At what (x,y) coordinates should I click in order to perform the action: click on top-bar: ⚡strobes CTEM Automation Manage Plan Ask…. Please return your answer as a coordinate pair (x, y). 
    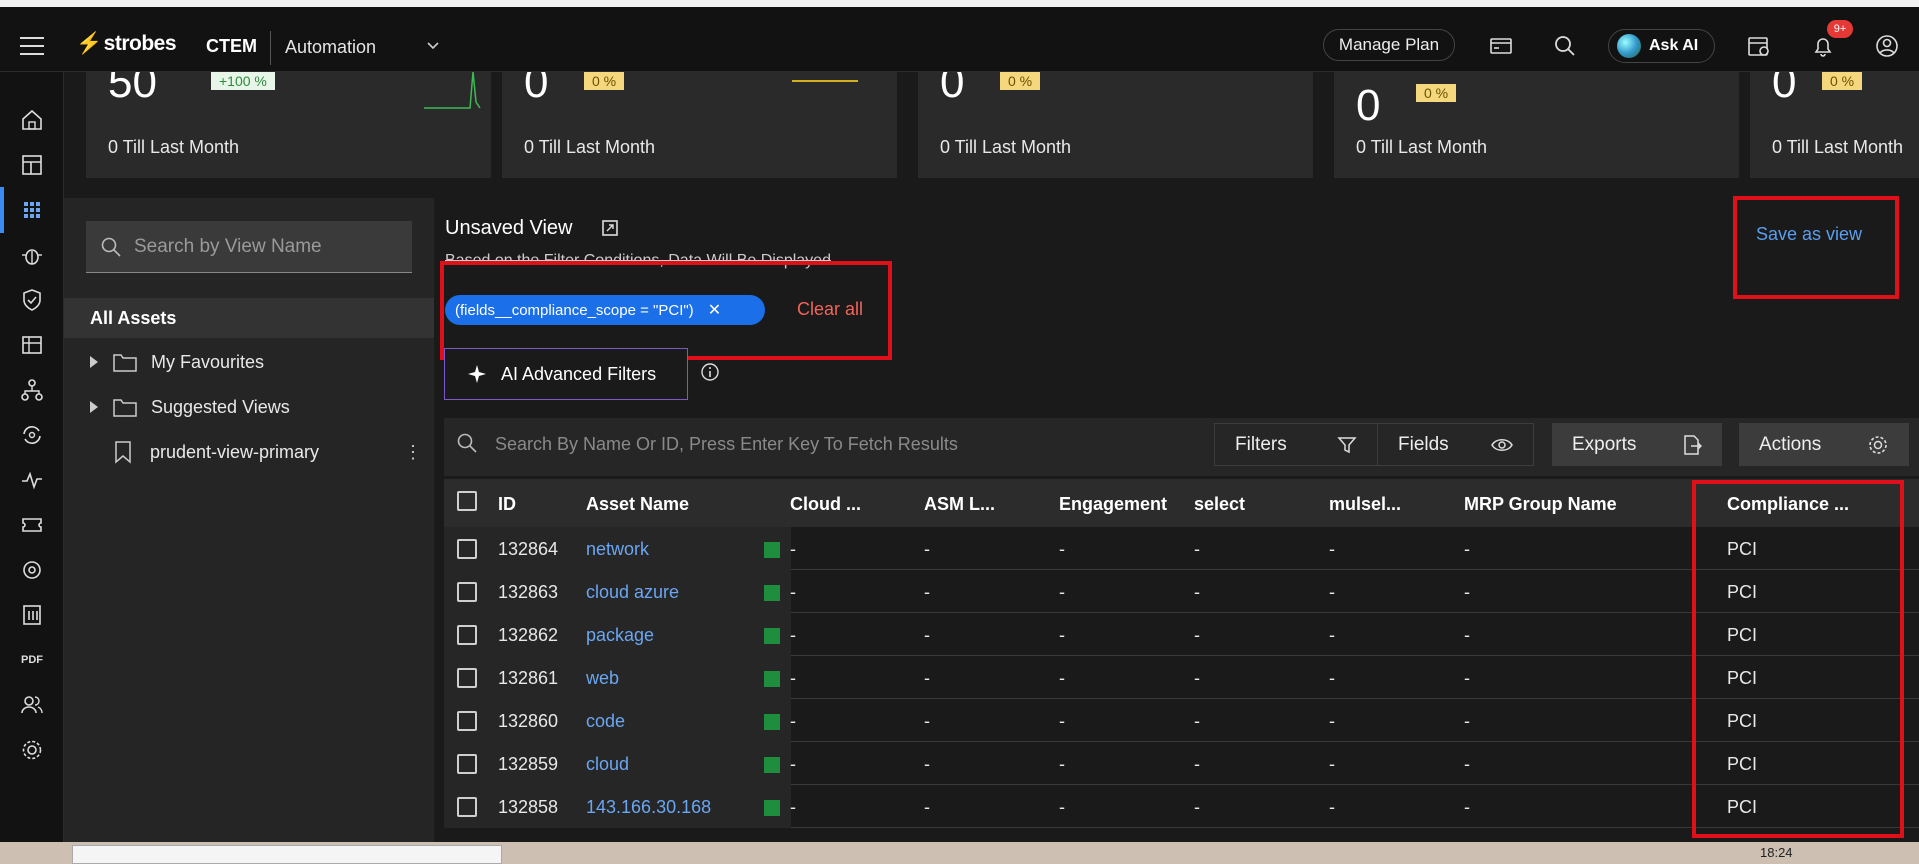
    Looking at the image, I should click on (959, 39).